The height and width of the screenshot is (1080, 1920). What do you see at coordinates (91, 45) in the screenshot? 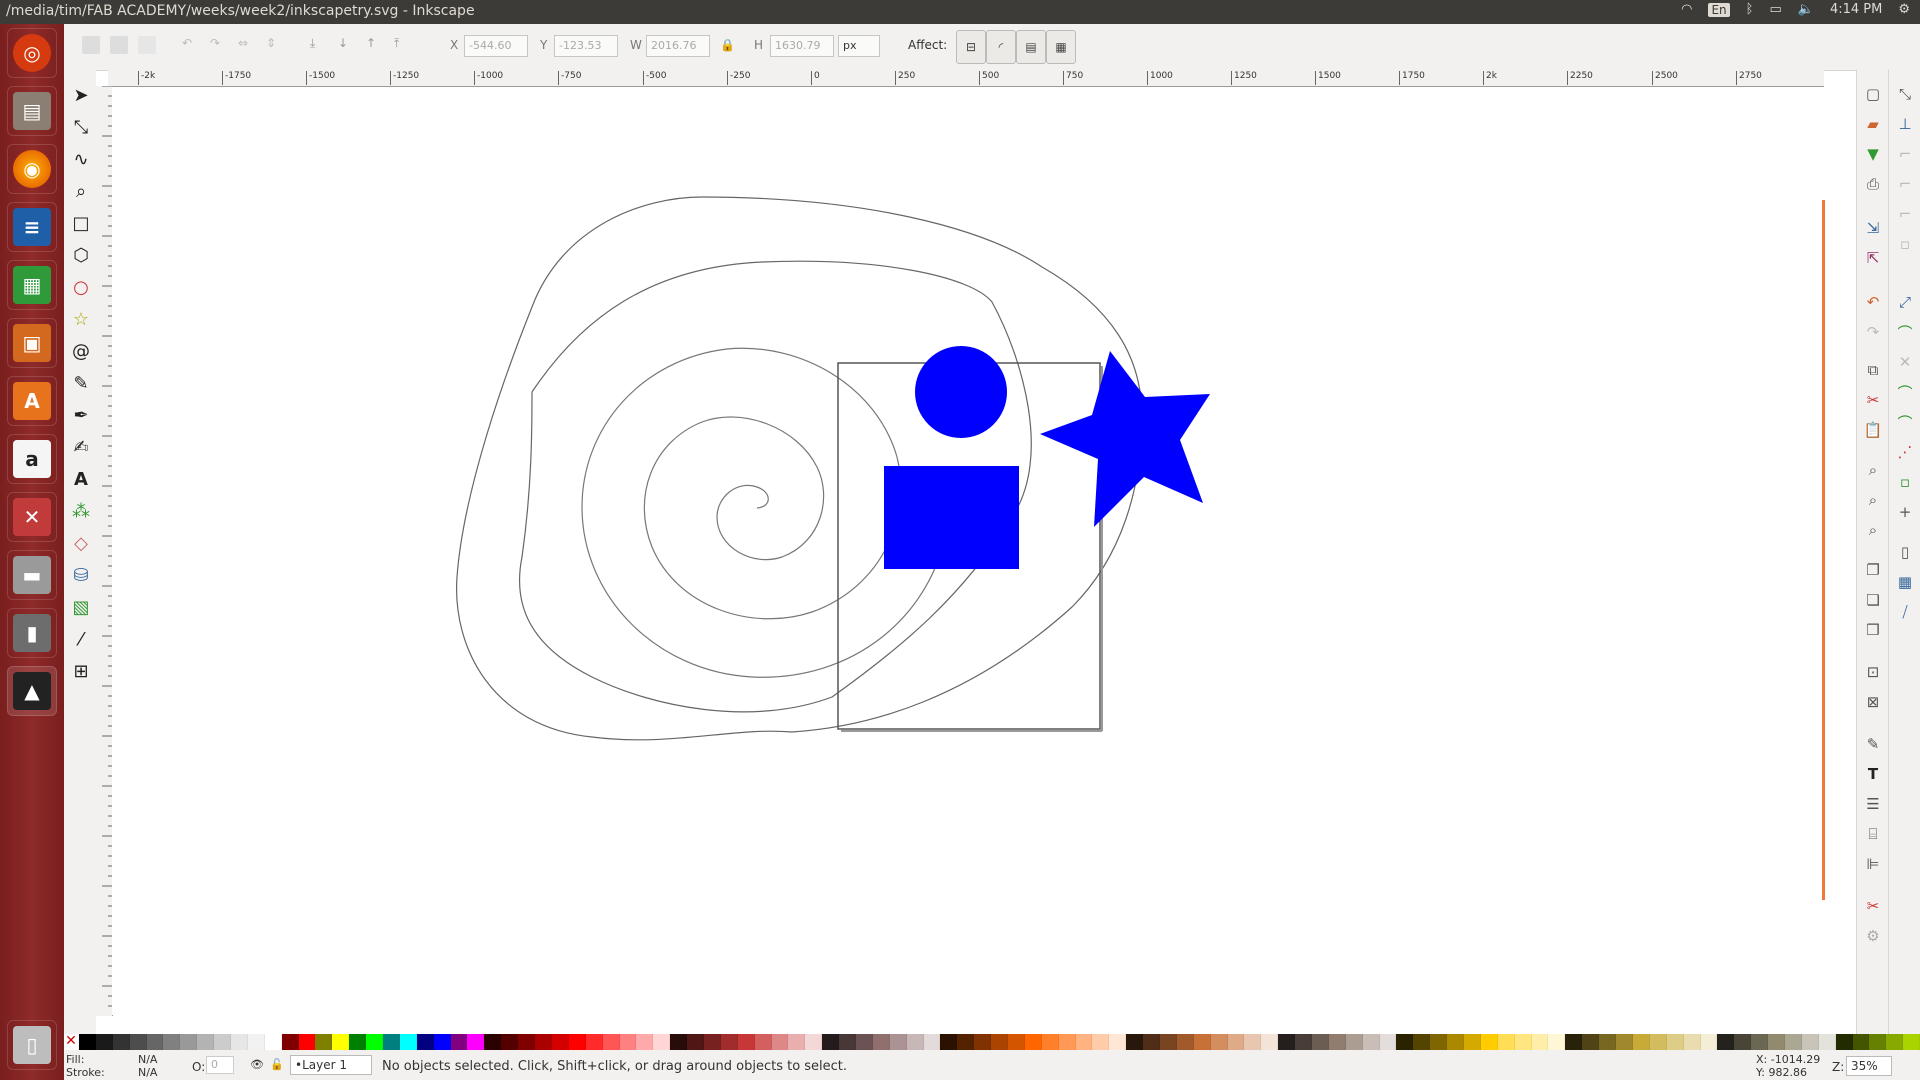
I see `select-all-icon` at bounding box center [91, 45].